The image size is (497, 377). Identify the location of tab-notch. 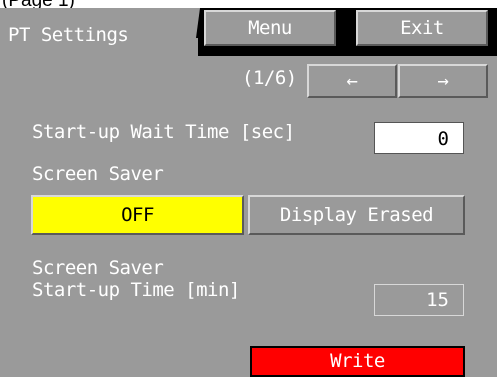
(198, 23).